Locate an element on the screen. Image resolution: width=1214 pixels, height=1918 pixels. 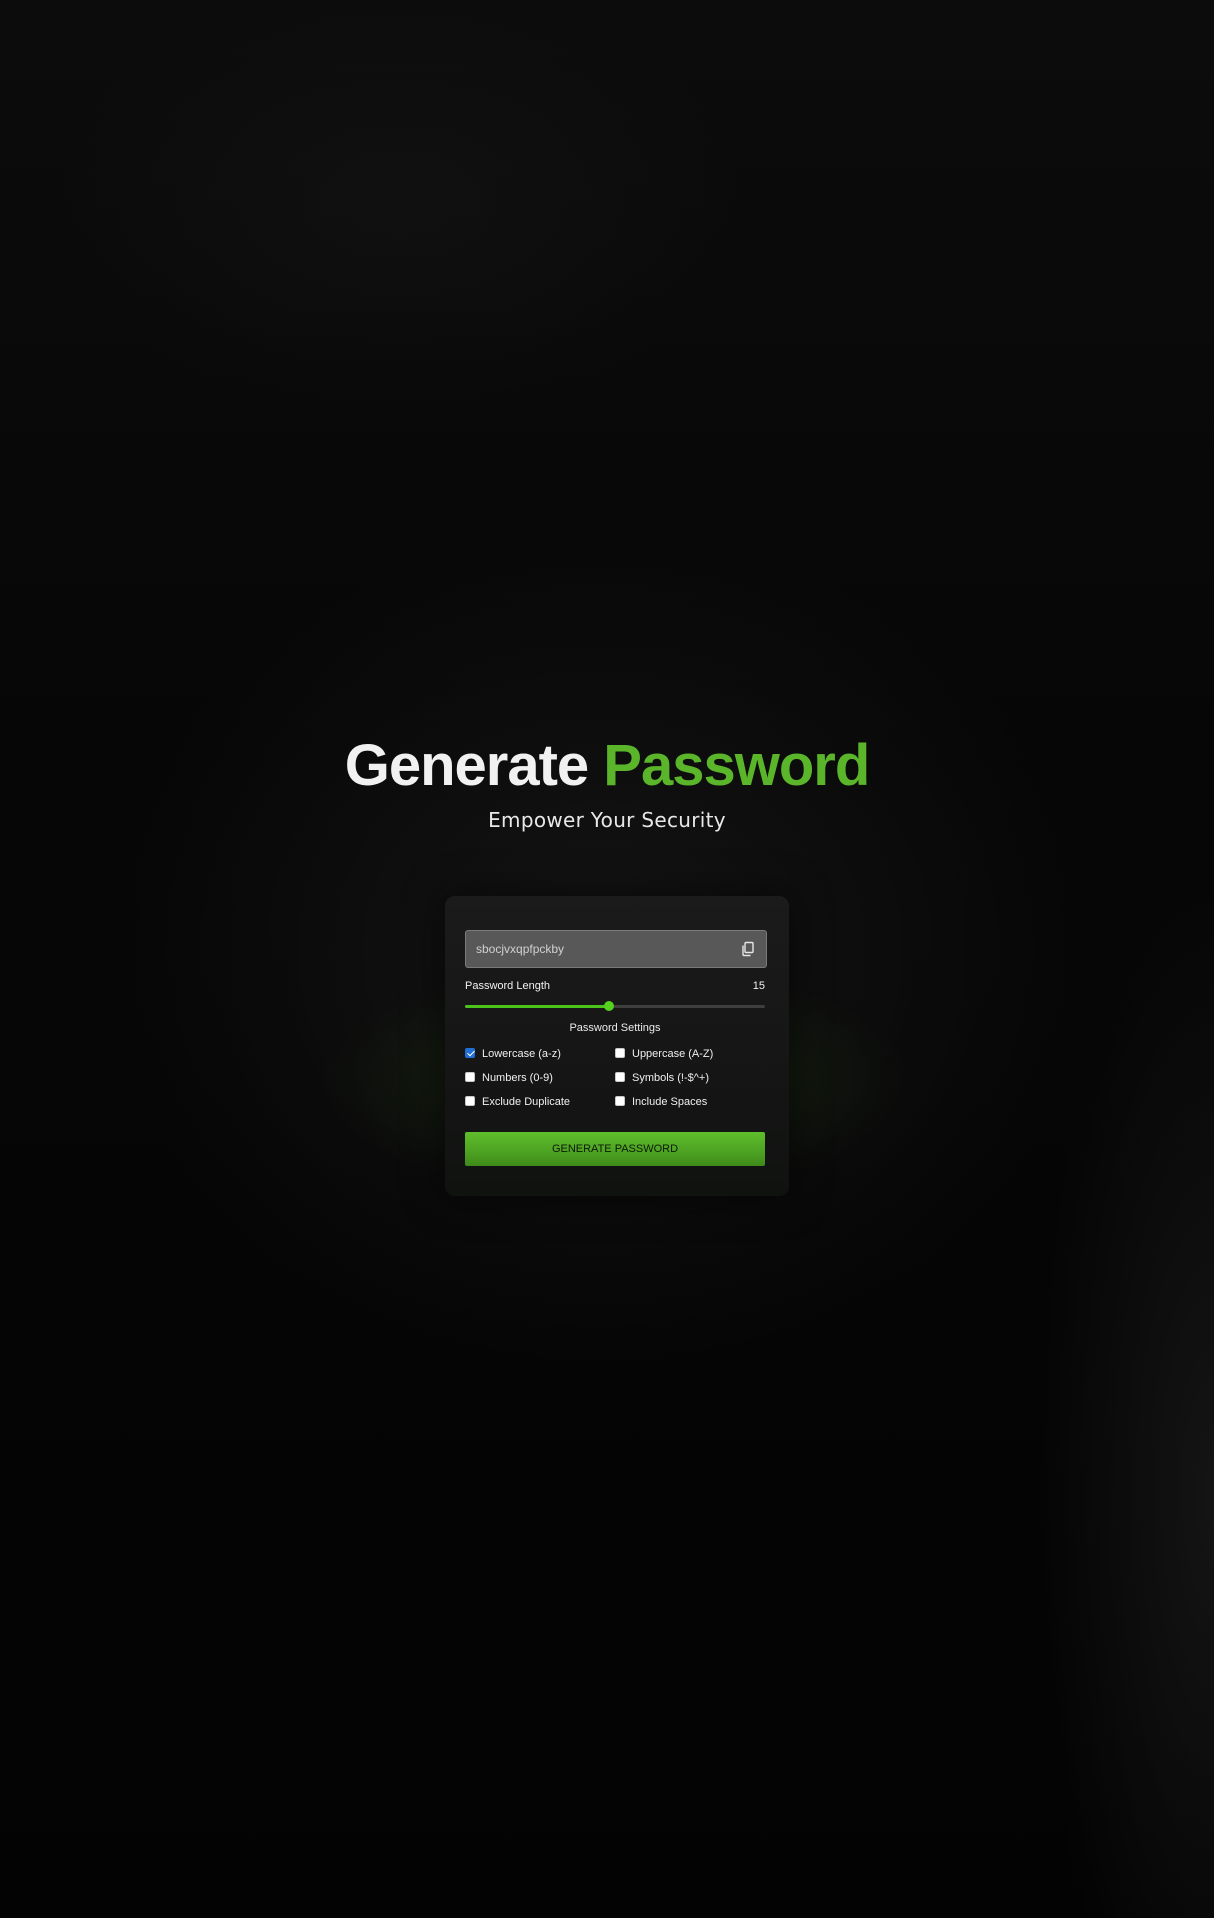
option-include-spaces: Include Spaces is located at coordinates (661, 1103).